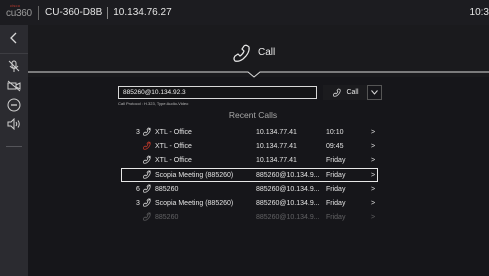  I want to click on list-item: XTL - Office 10.134.77.41 09:45 >, so click(250, 147).